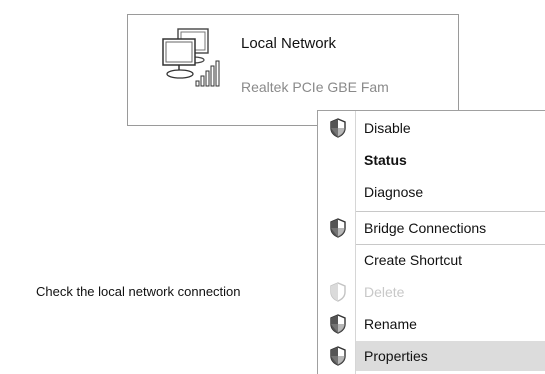  I want to click on menu-separator, so click(450, 211).